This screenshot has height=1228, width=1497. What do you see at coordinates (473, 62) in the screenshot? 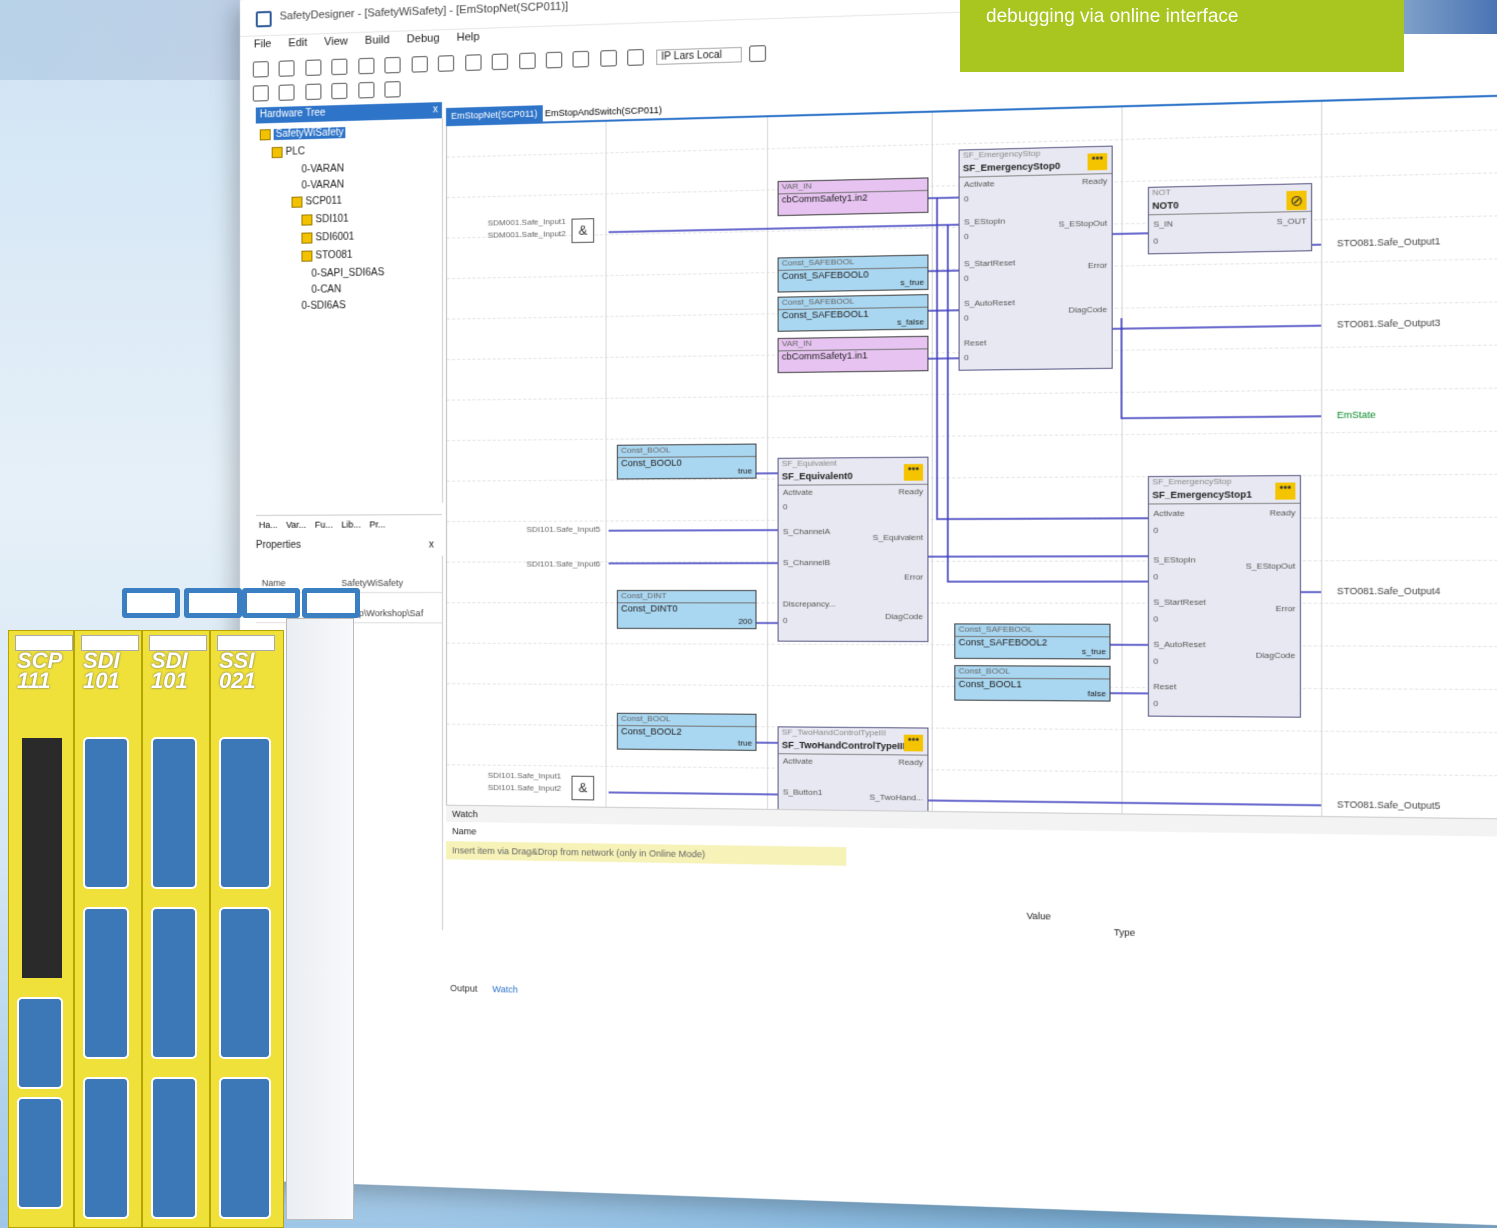
I see `build-icon` at bounding box center [473, 62].